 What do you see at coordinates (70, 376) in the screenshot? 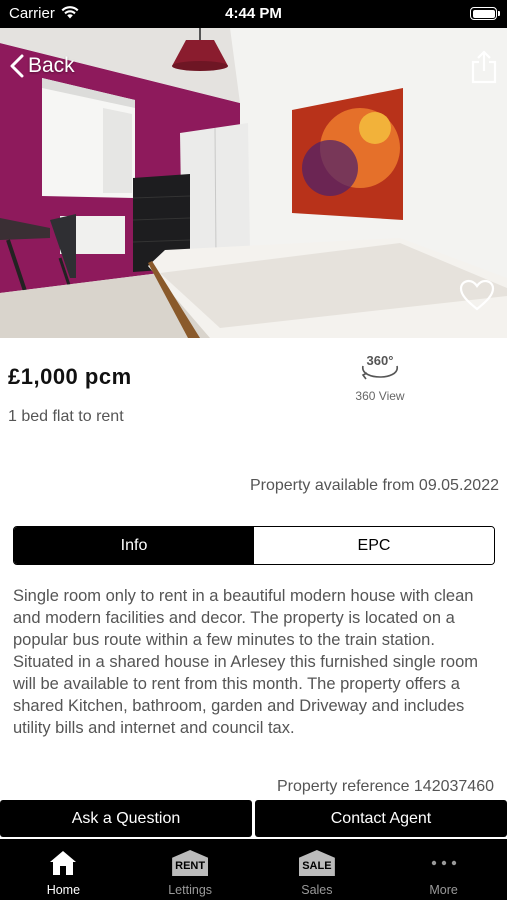
I see `price: £1,000 pcm` at bounding box center [70, 376].